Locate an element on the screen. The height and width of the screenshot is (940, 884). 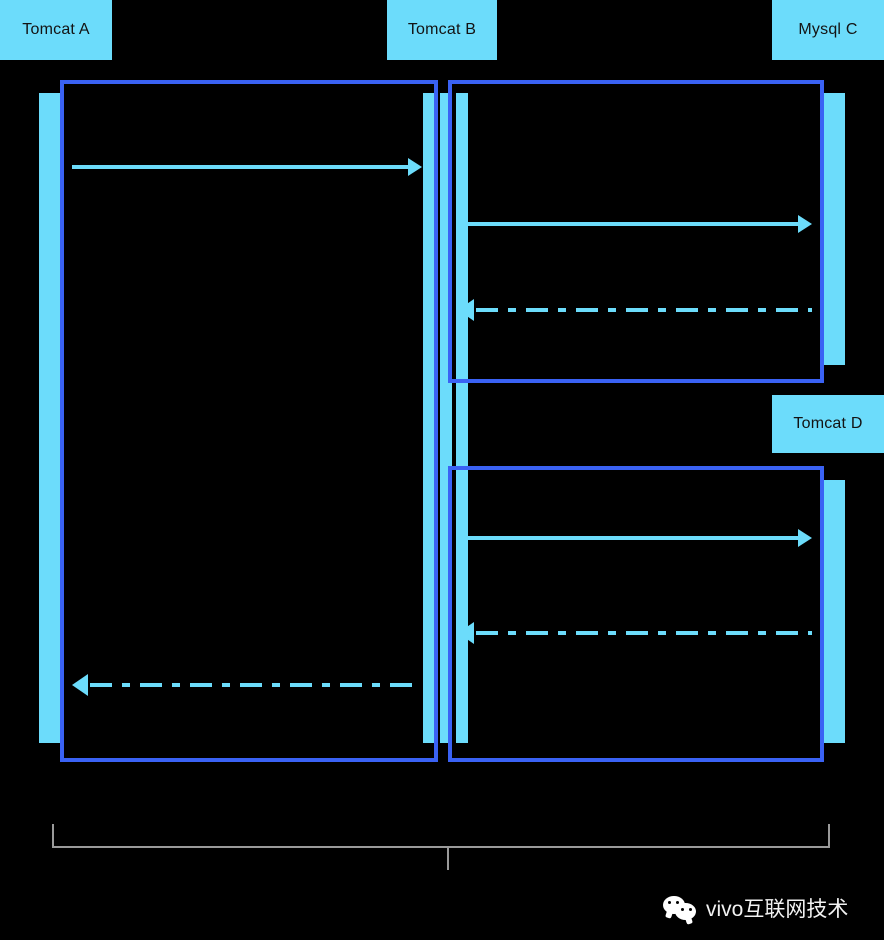
frame-tomcat-b-to-mysql-c is located at coordinates (636, 231).